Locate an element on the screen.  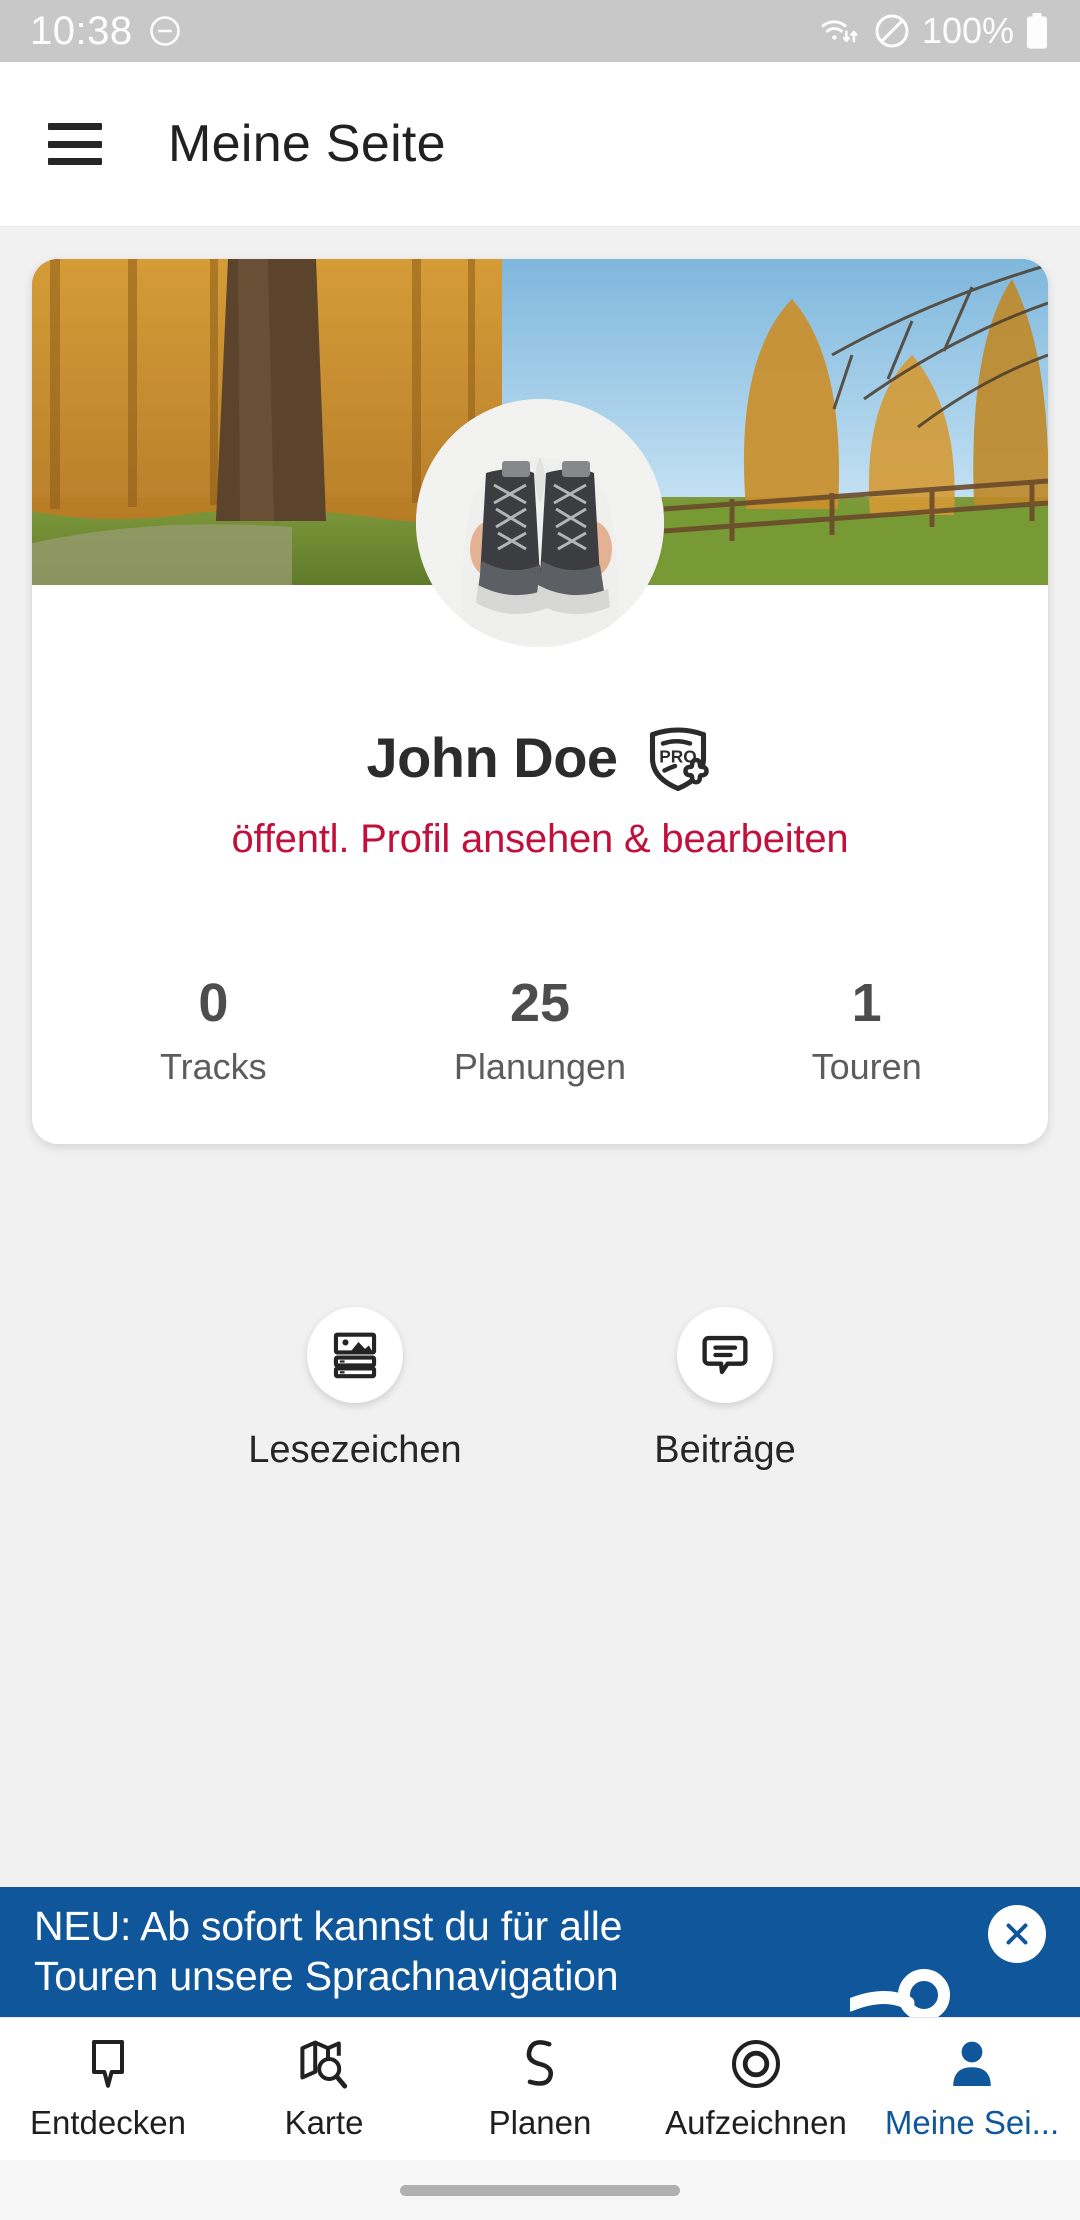
profile-name-row: John Doe PRO is located at coordinates (540, 757).